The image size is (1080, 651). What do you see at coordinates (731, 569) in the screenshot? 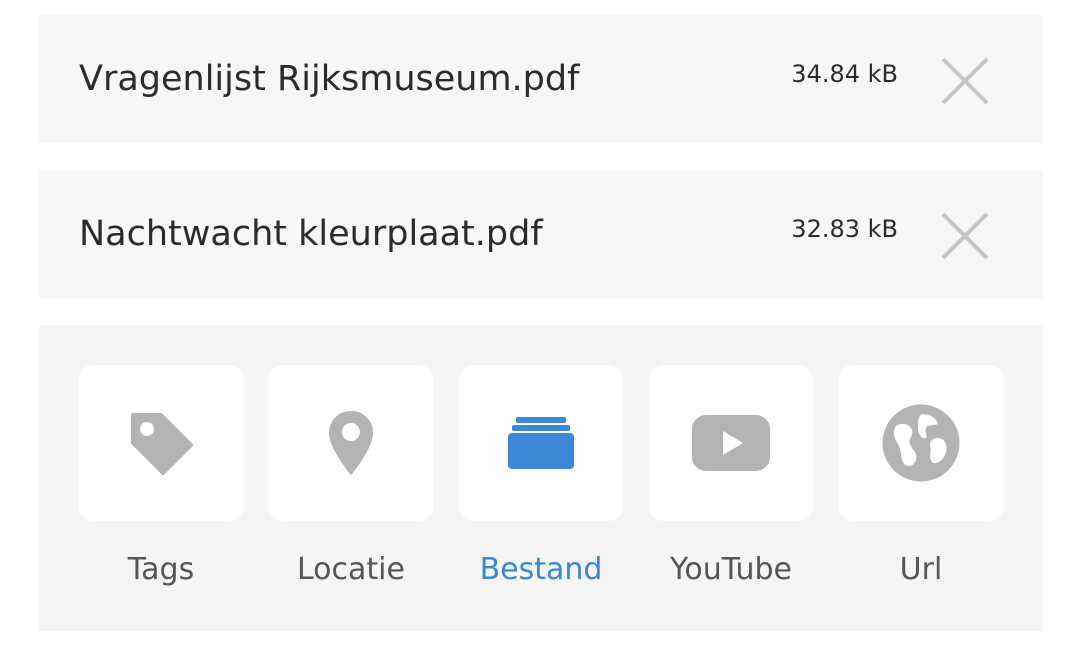
I see `option-label: YouTube` at bounding box center [731, 569].